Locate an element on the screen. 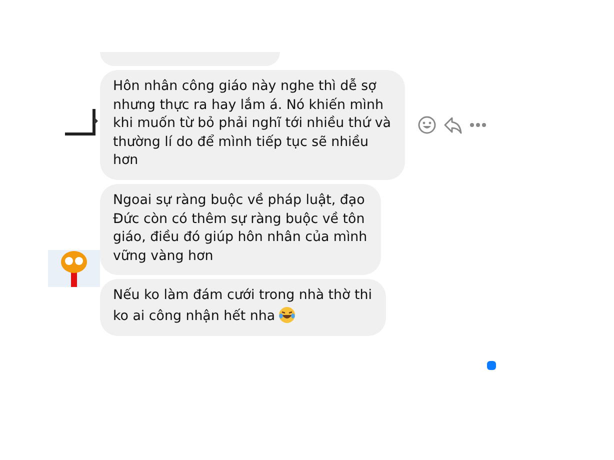 Image resolution: width=614 pixels, height=460 pixels. reply-icon is located at coordinates (452, 124).